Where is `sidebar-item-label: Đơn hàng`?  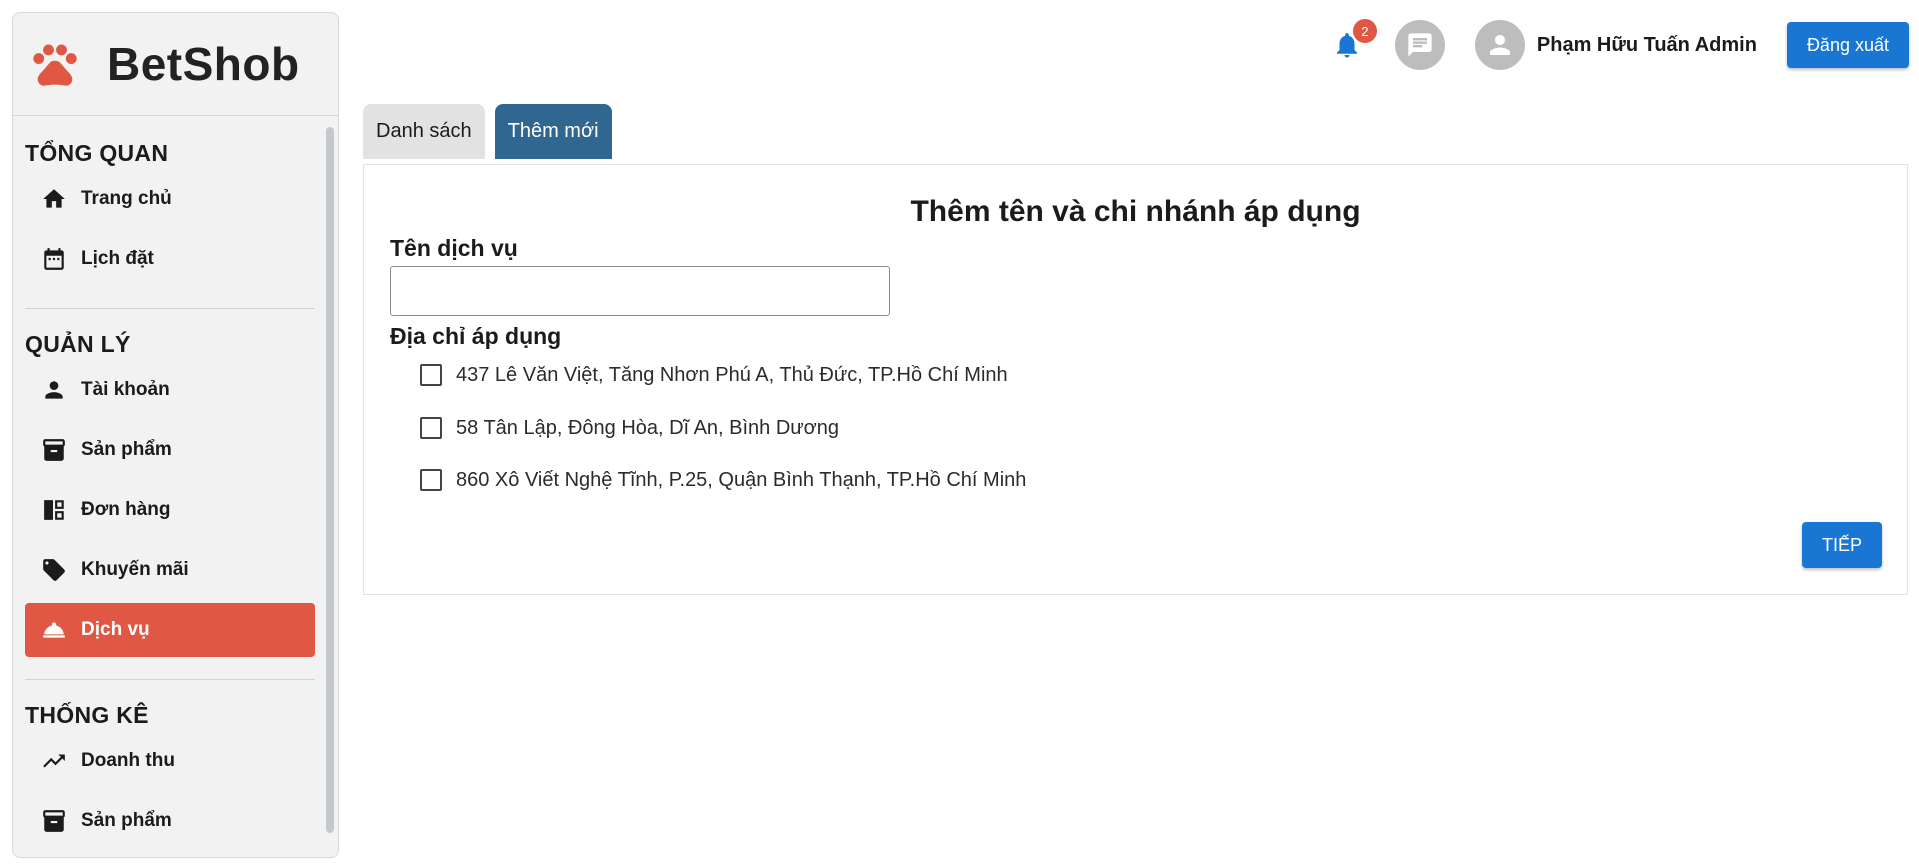 sidebar-item-label: Đơn hàng is located at coordinates (126, 509).